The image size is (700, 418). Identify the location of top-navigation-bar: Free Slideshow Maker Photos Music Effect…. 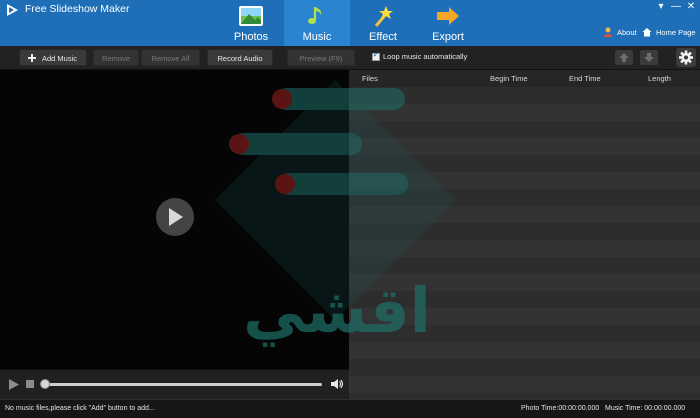
(350, 23).